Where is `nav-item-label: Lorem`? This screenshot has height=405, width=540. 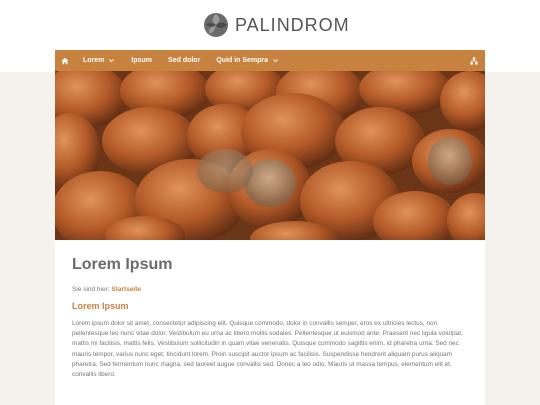 nav-item-label: Lorem is located at coordinates (94, 60).